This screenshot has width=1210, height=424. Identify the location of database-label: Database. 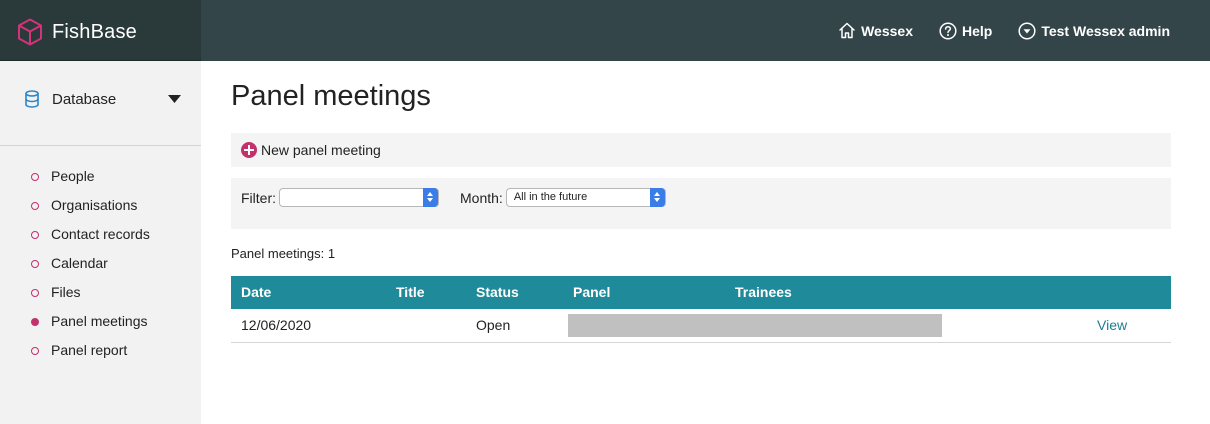
(84, 99).